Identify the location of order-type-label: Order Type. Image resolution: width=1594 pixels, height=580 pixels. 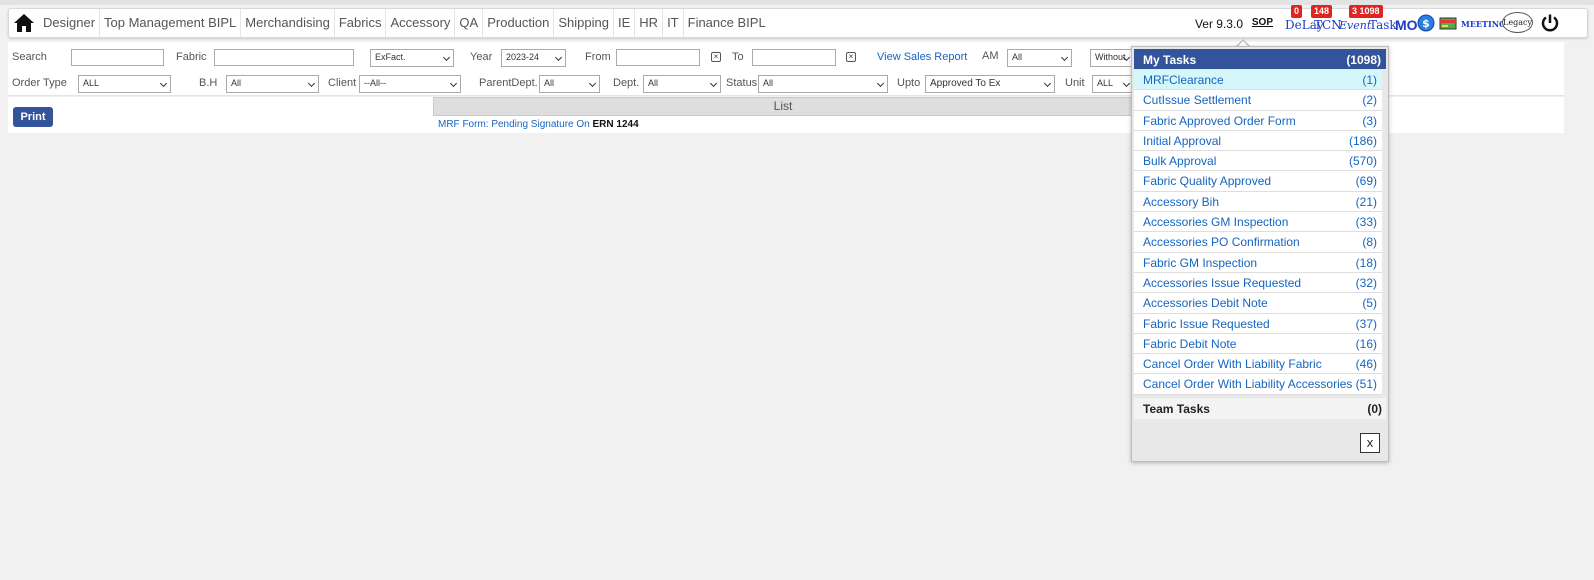
(39, 83).